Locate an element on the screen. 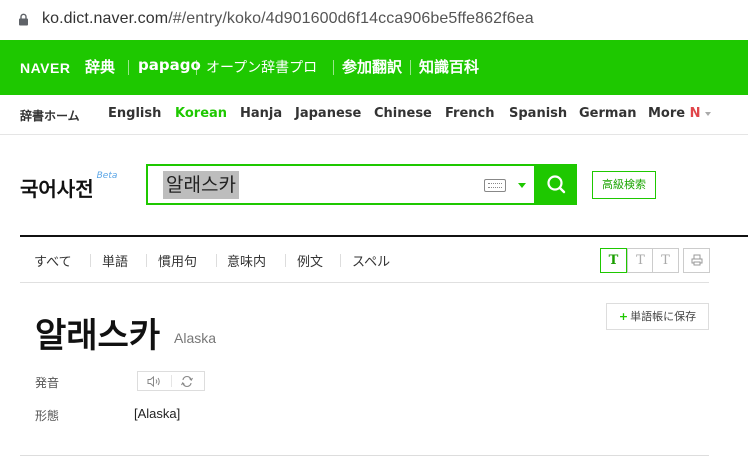 The height and width of the screenshot is (459, 748). header-item-papago: papago is located at coordinates (169, 65).